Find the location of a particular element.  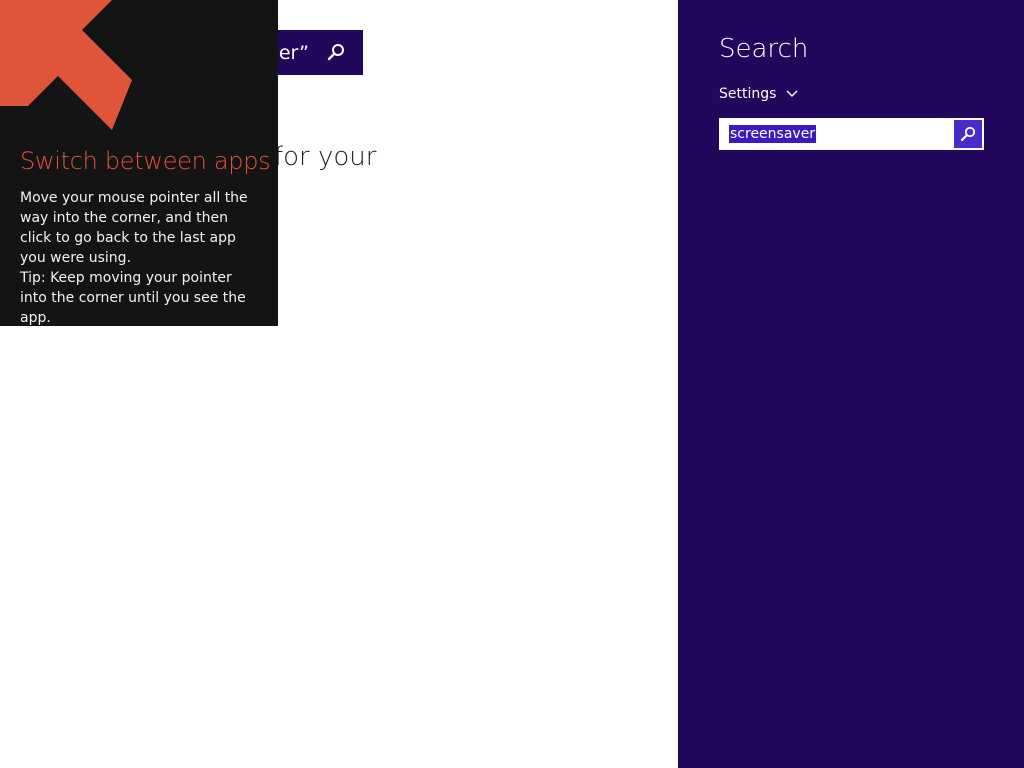

search-scope-label: Settings is located at coordinates (748, 94).